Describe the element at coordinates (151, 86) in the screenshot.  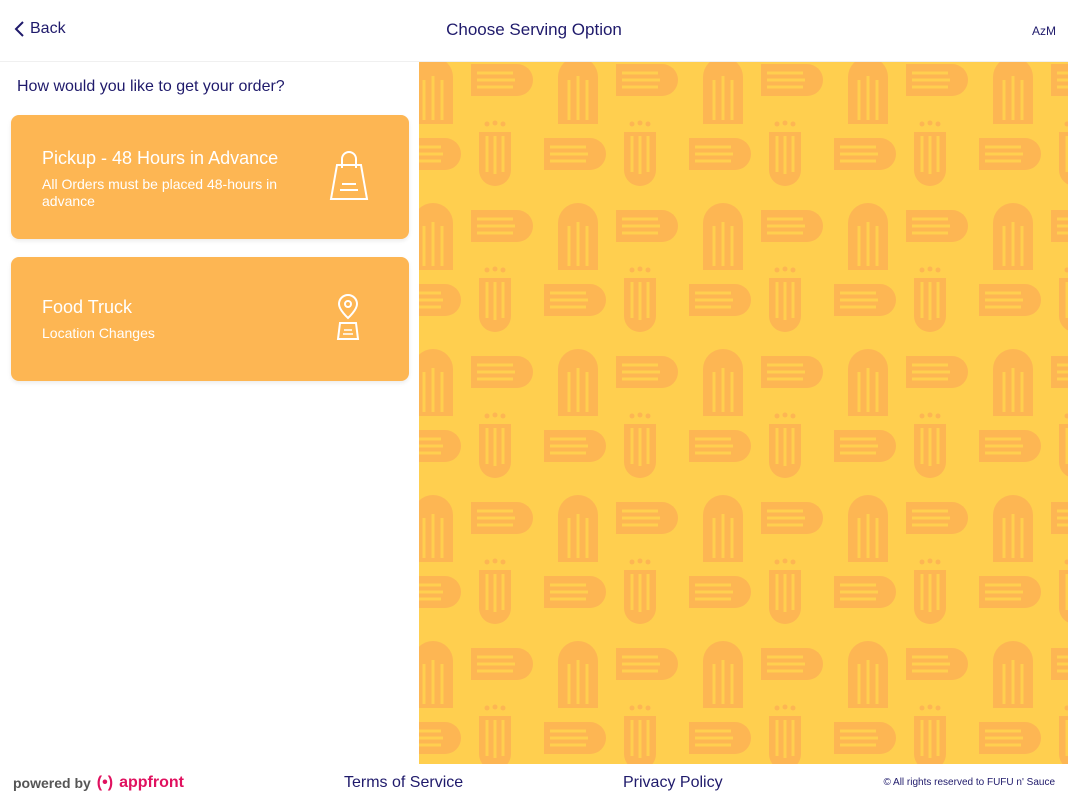
I see `order-question: How would you like to get your order?` at that location.